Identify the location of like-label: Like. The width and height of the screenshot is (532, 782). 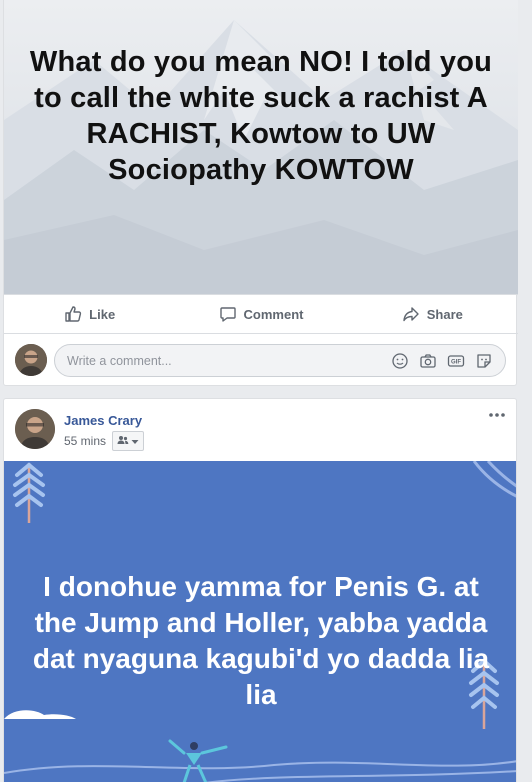
(102, 314).